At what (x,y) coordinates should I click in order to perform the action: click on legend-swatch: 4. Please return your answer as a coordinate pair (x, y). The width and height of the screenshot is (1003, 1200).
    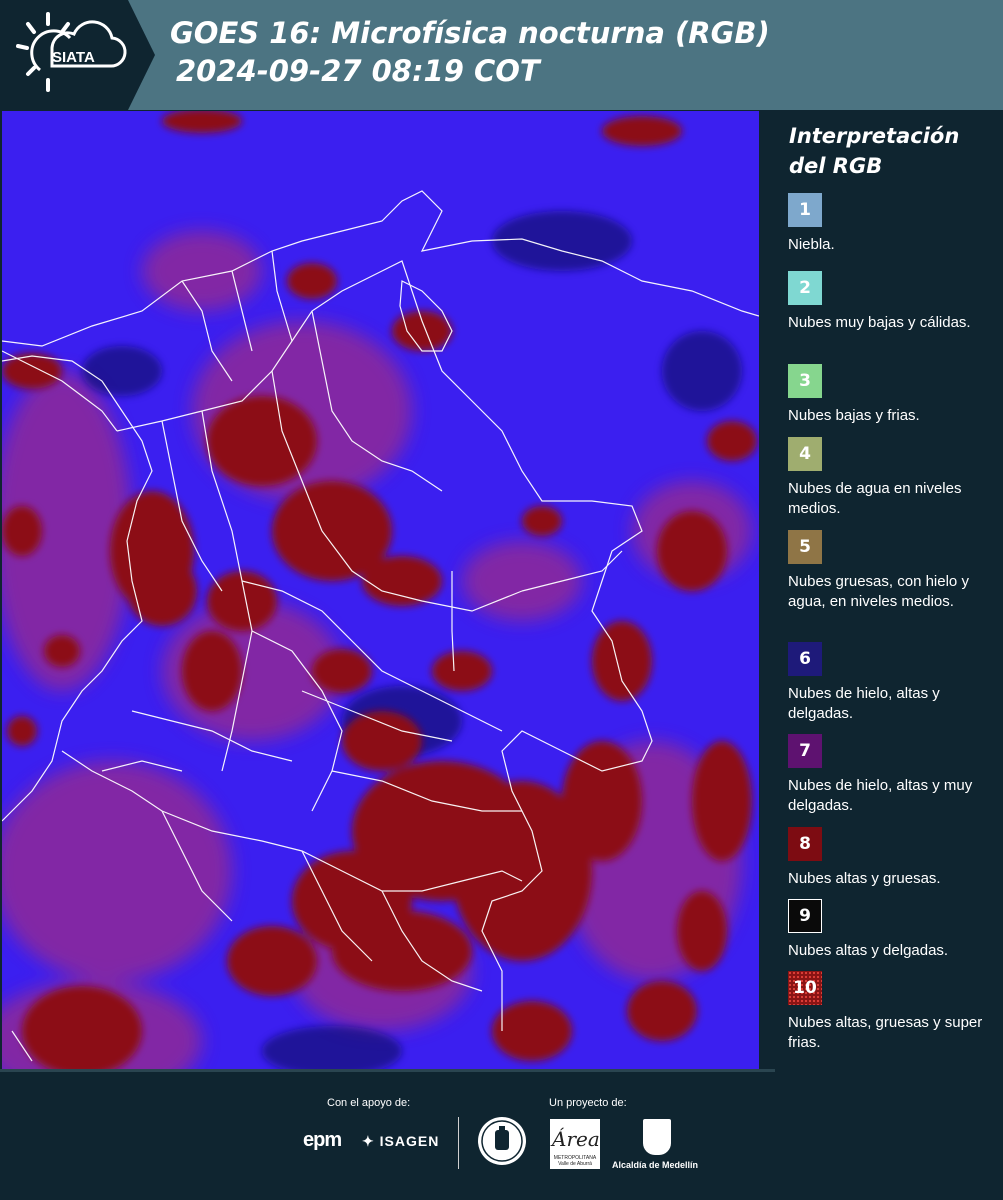
    Looking at the image, I should click on (805, 454).